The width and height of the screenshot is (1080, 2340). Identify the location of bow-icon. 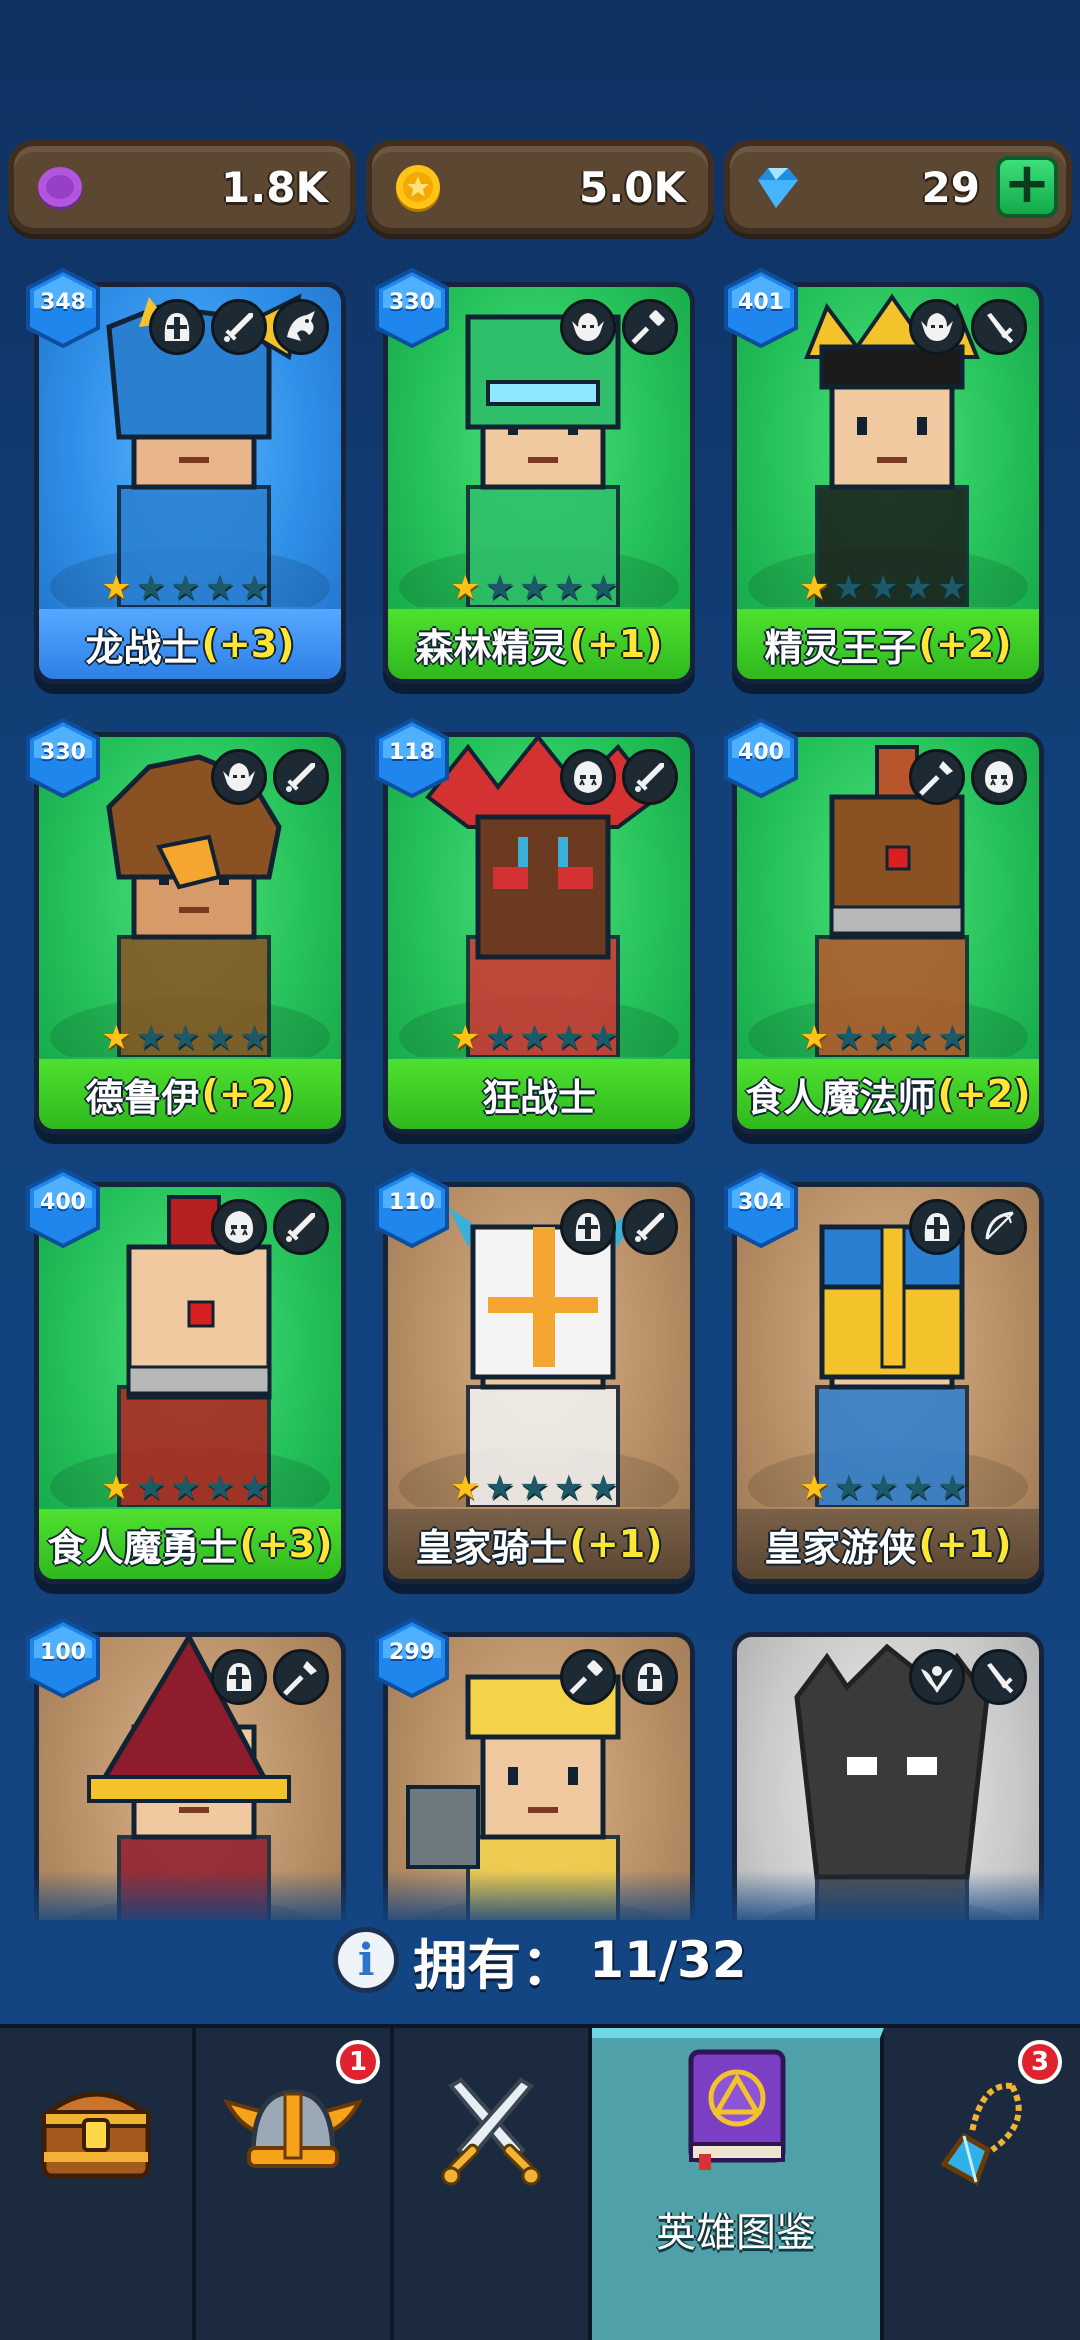
(999, 1227).